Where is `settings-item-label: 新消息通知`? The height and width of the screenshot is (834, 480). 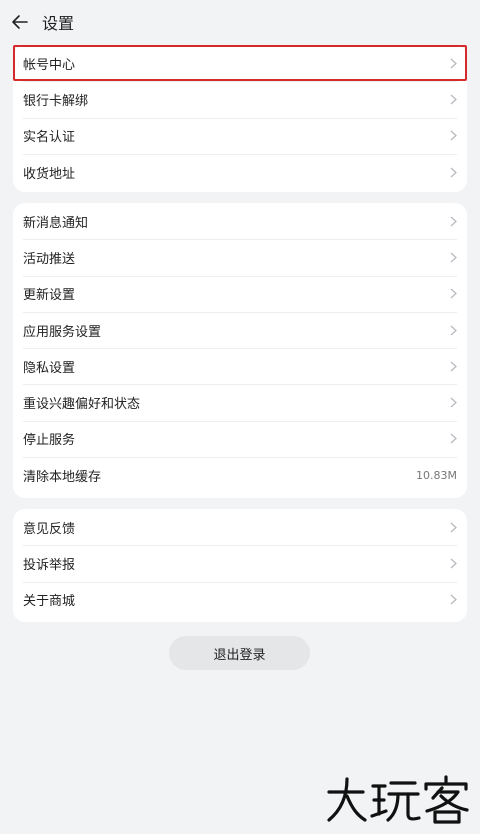 settings-item-label: 新消息通知 is located at coordinates (56, 223).